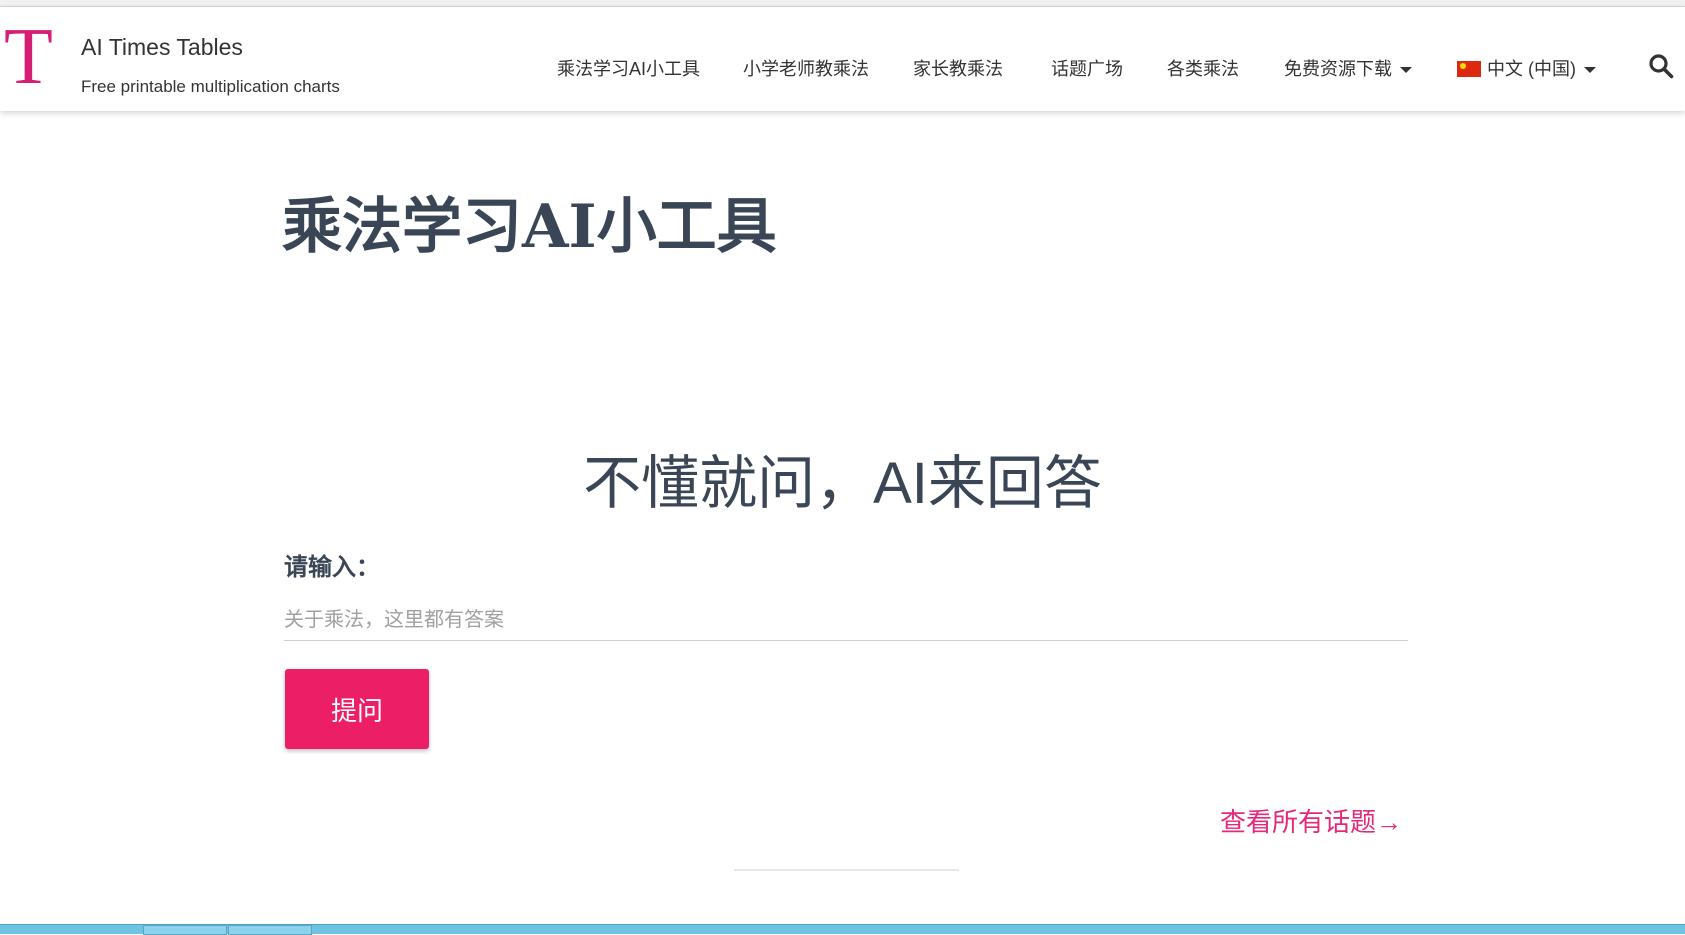  I want to click on nav-item-multiplication-types: 各类乘法, so click(1203, 68).